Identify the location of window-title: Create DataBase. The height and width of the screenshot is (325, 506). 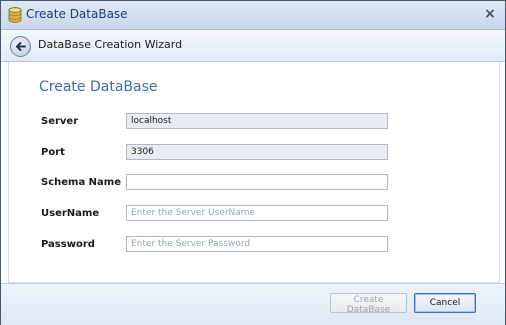
(77, 14).